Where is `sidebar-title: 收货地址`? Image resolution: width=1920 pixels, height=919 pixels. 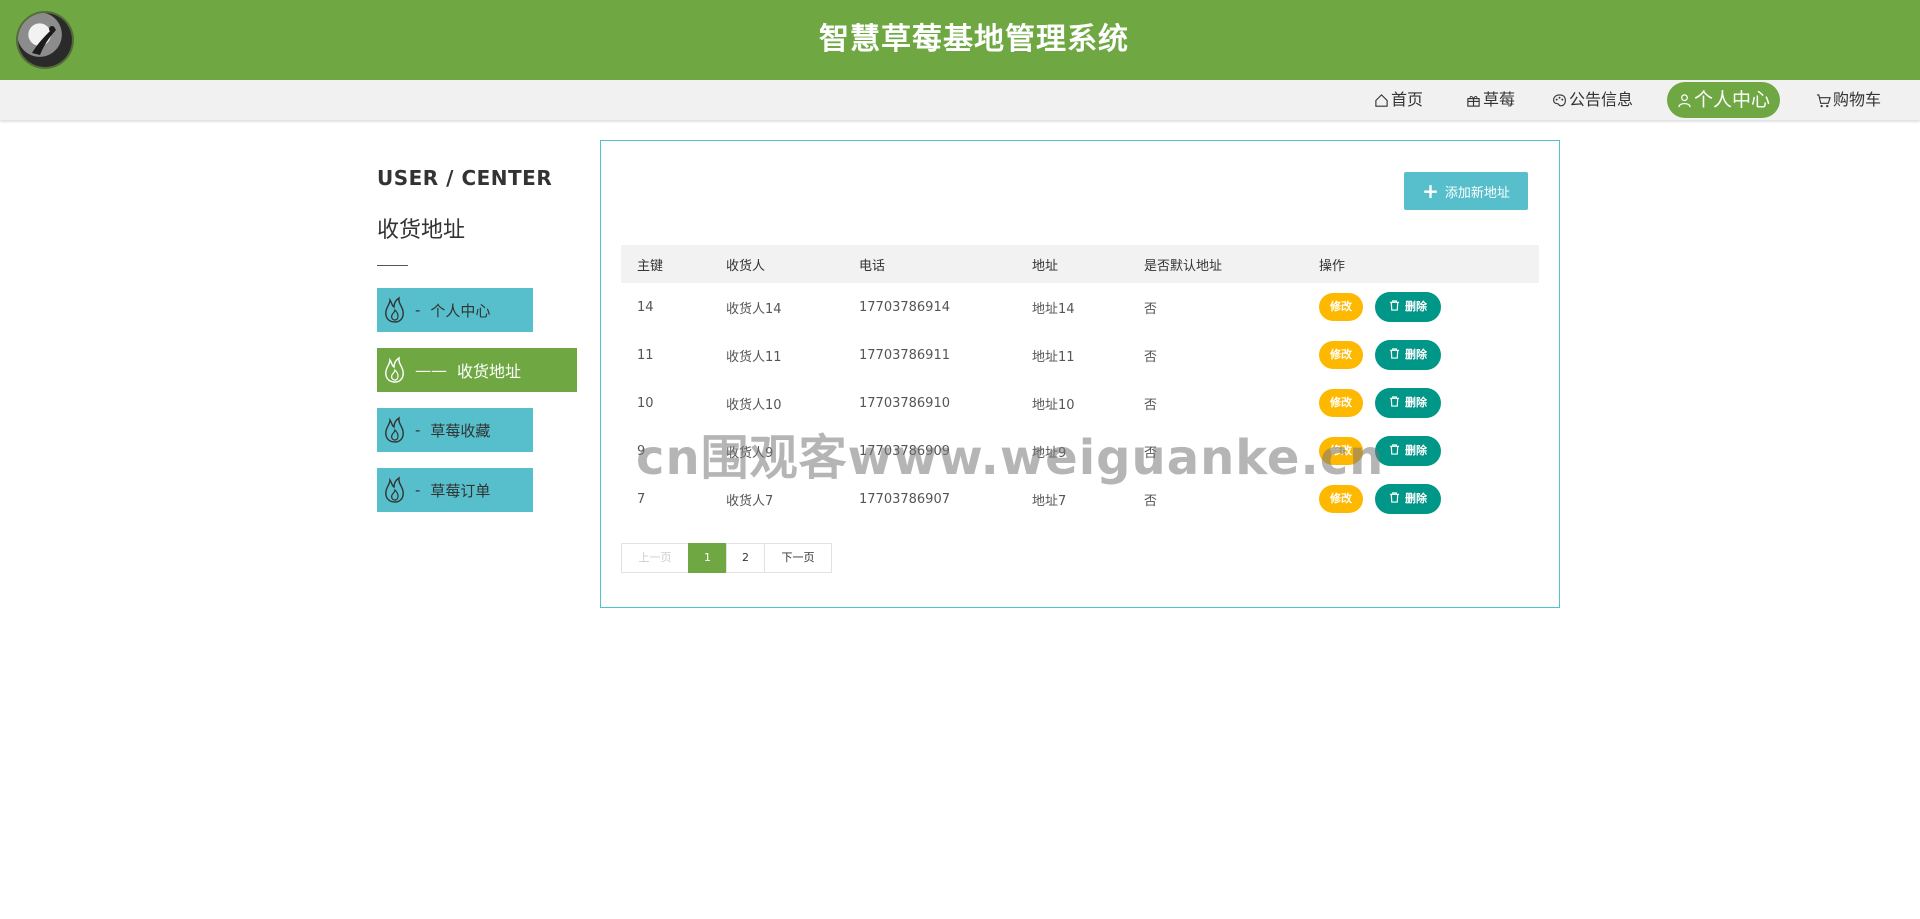 sidebar-title: 收货地址 is located at coordinates (421, 230).